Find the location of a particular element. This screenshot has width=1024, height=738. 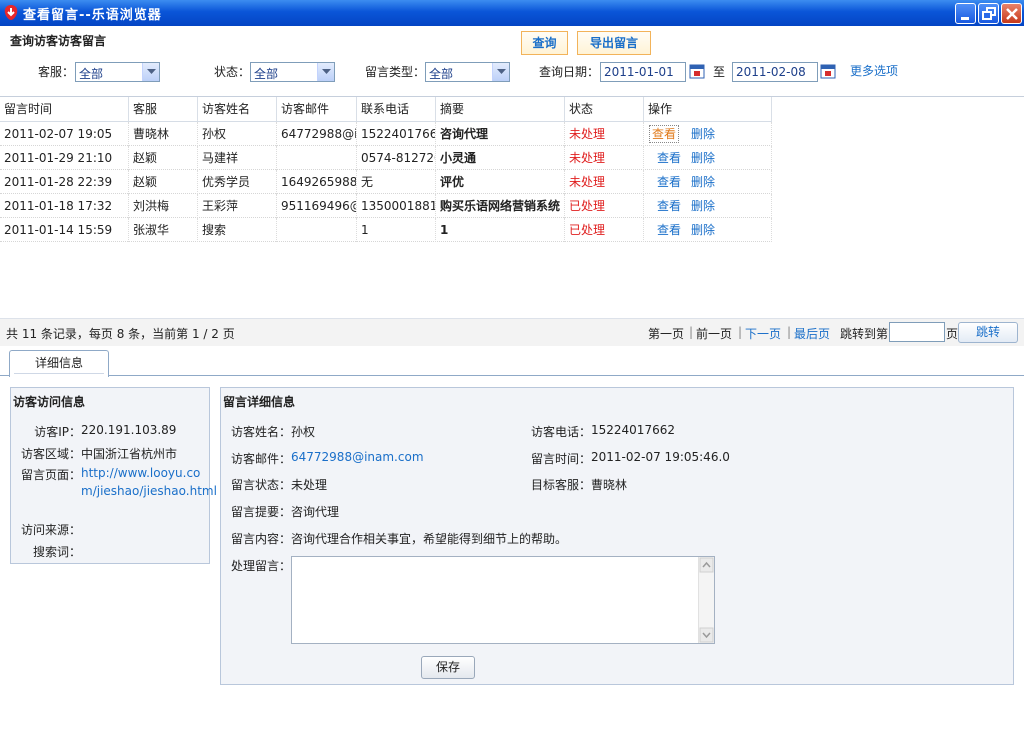

type-select: 全部 is located at coordinates (467, 72).